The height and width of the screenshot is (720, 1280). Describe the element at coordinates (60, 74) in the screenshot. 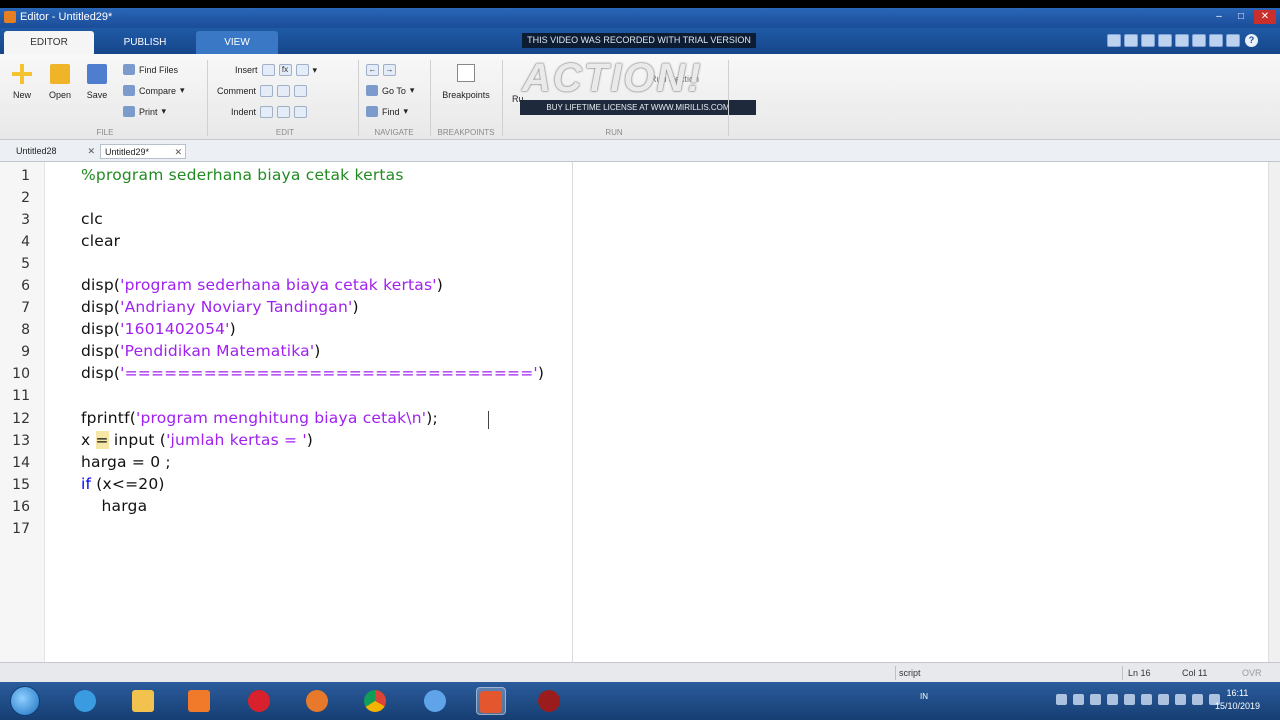

I see `open-folder-icon` at that location.